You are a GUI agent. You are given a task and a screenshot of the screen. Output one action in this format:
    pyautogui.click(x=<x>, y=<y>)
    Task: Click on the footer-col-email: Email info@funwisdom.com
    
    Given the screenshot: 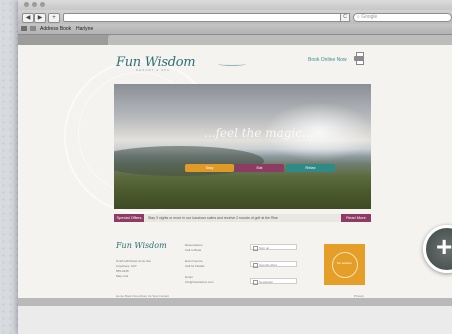 What is the action you would take?
    pyautogui.click(x=199, y=279)
    